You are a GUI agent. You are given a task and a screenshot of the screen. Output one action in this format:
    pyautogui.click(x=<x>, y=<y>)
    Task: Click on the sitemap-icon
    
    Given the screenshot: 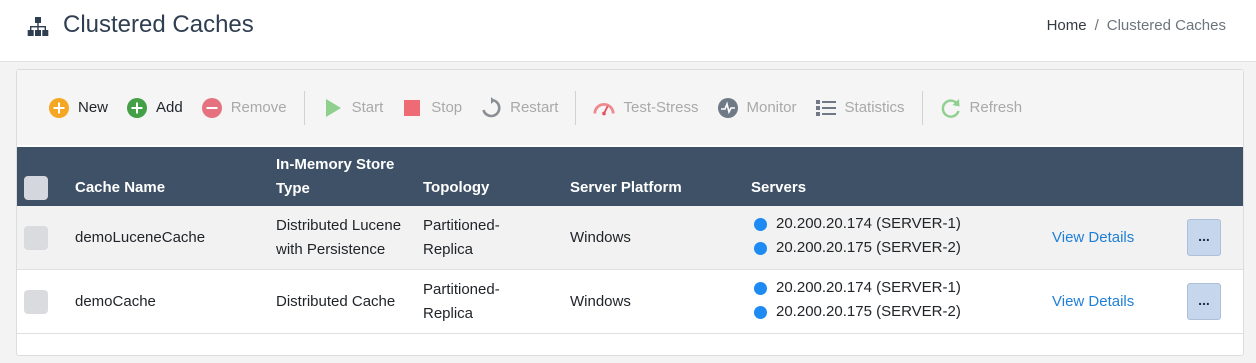 What is the action you would take?
    pyautogui.click(x=38, y=26)
    